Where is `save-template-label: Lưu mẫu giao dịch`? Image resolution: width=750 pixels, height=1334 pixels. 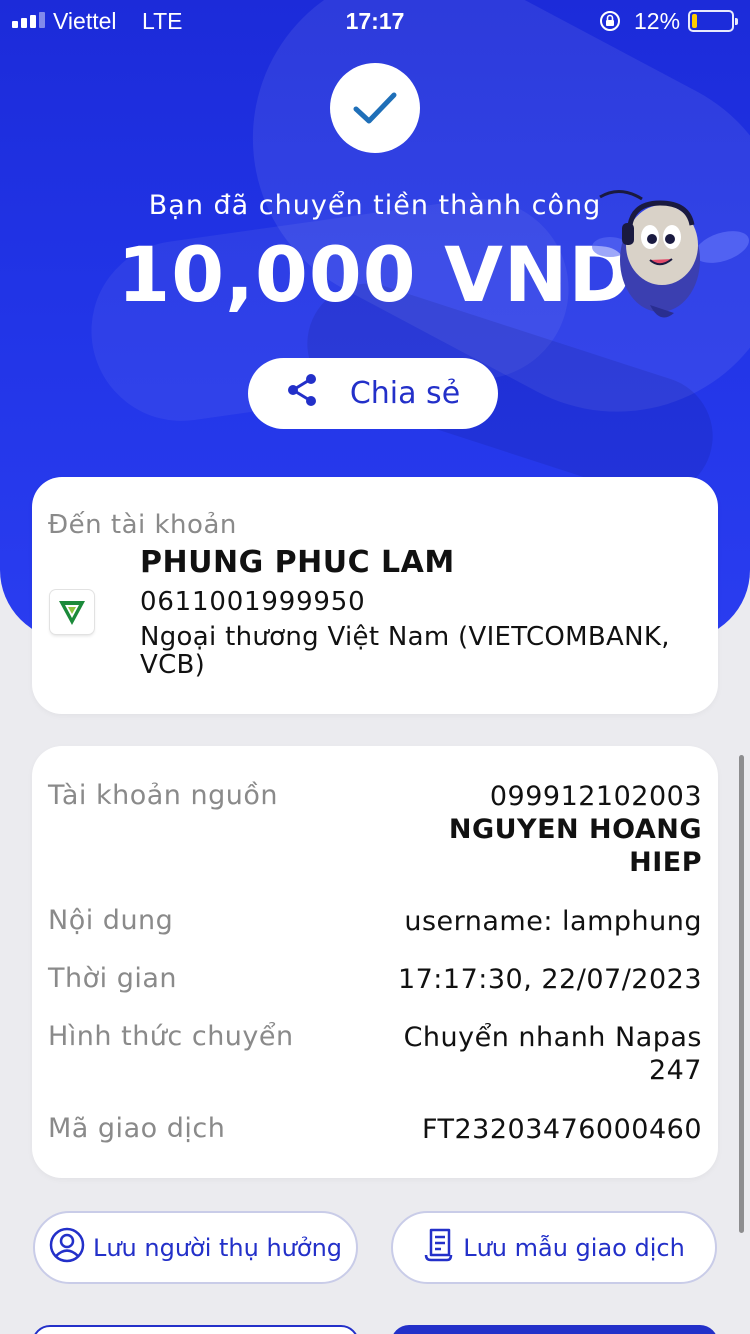 save-template-label: Lưu mẫu giao dịch is located at coordinates (574, 1247).